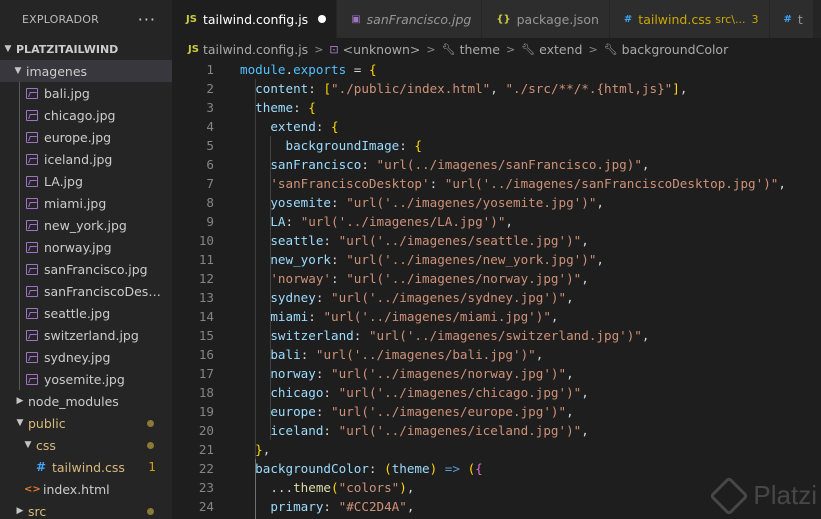  Describe the element at coordinates (147, 19) in the screenshot. I see `more-actions-icon: ···` at that location.